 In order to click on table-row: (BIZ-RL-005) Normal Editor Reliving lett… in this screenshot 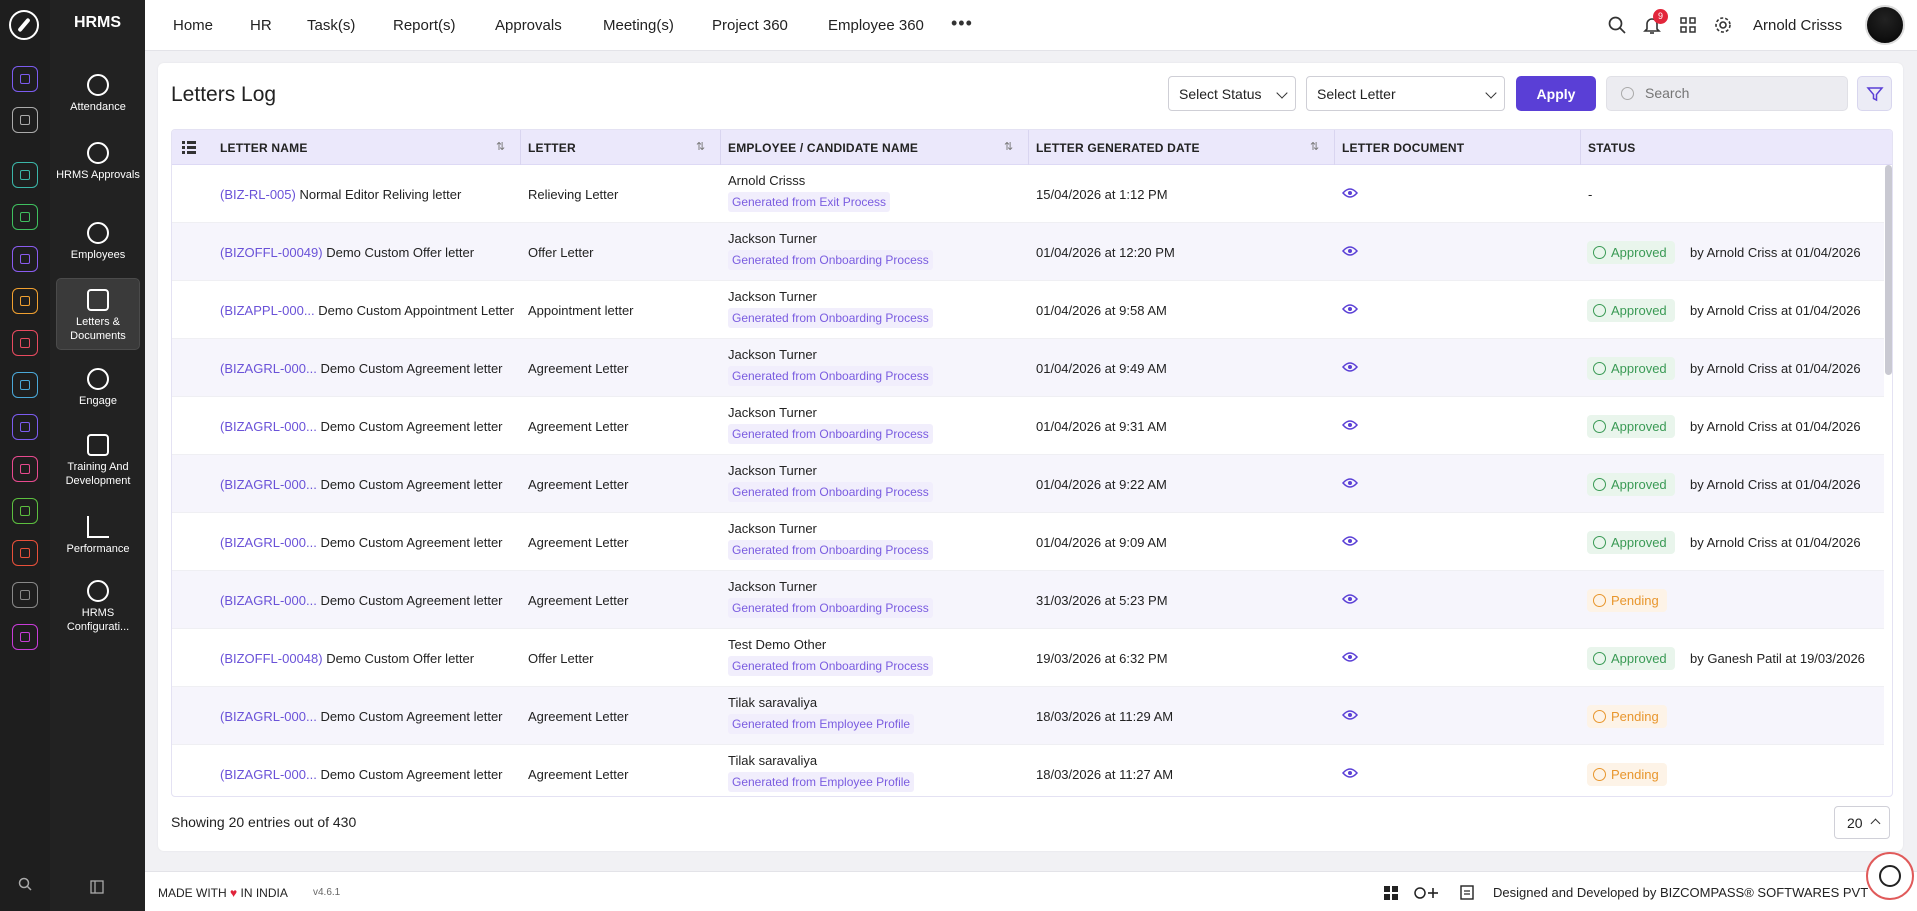, I will do `click(1028, 194)`.